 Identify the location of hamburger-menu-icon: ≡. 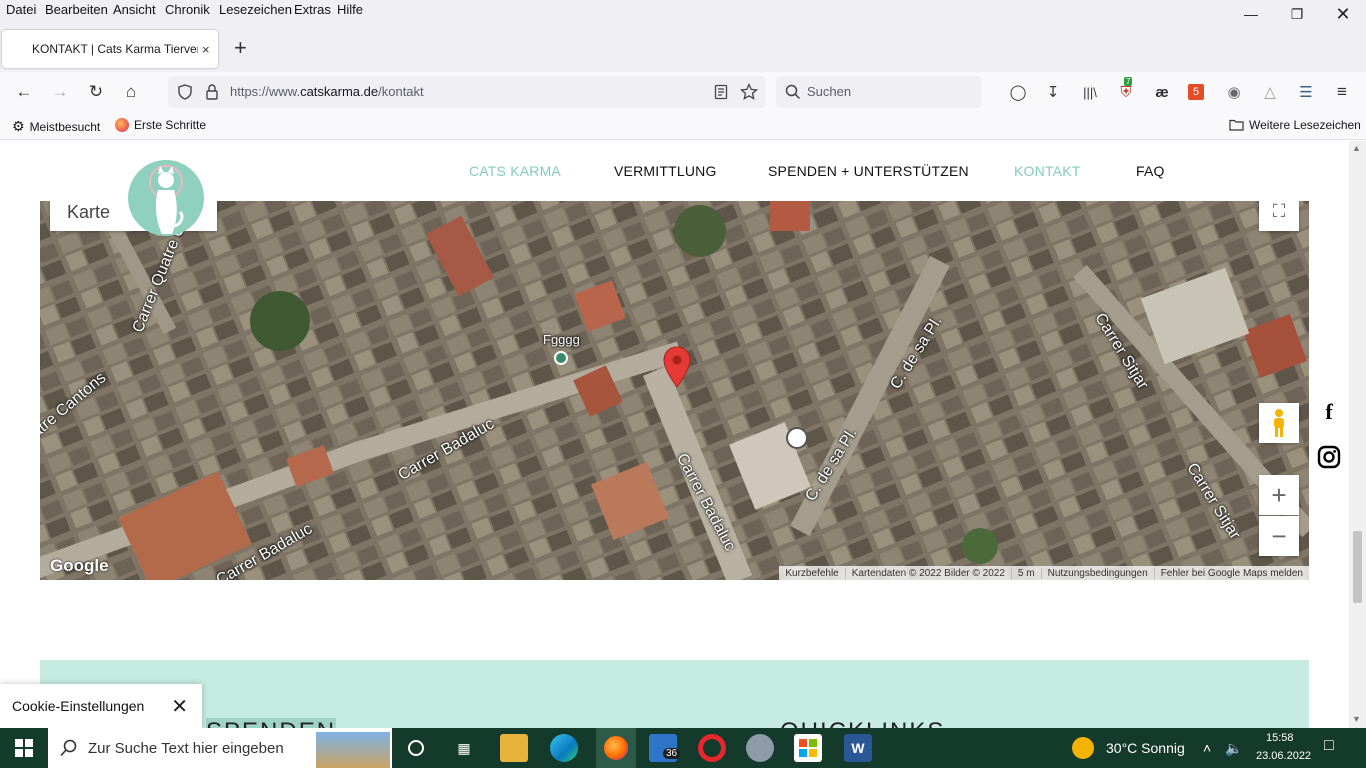
(1342, 92).